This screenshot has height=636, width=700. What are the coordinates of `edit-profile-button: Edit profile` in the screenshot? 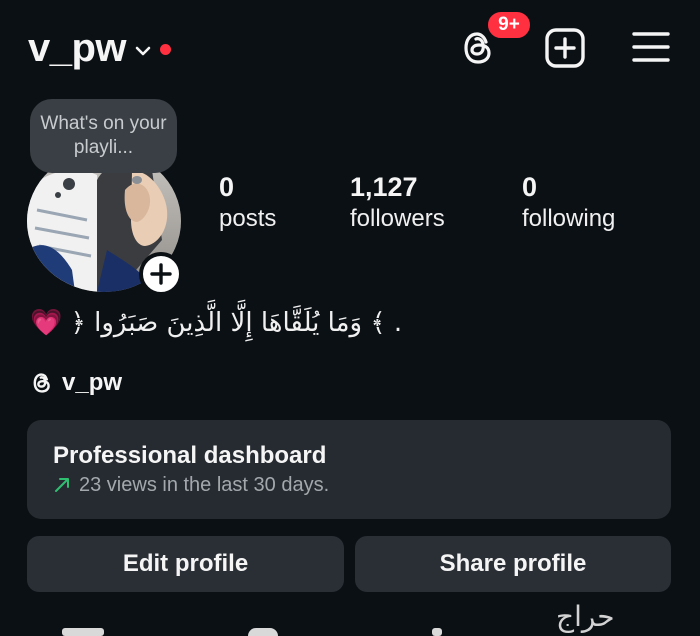 It's located at (185, 564).